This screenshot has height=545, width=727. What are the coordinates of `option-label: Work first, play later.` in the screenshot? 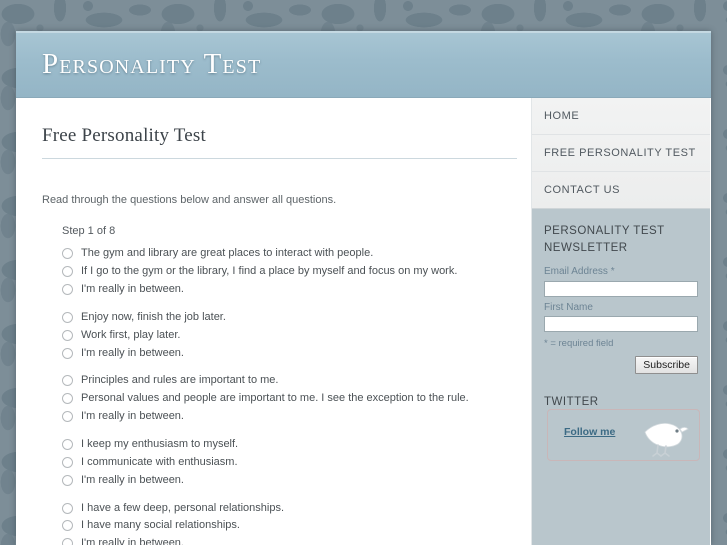 It's located at (131, 334).